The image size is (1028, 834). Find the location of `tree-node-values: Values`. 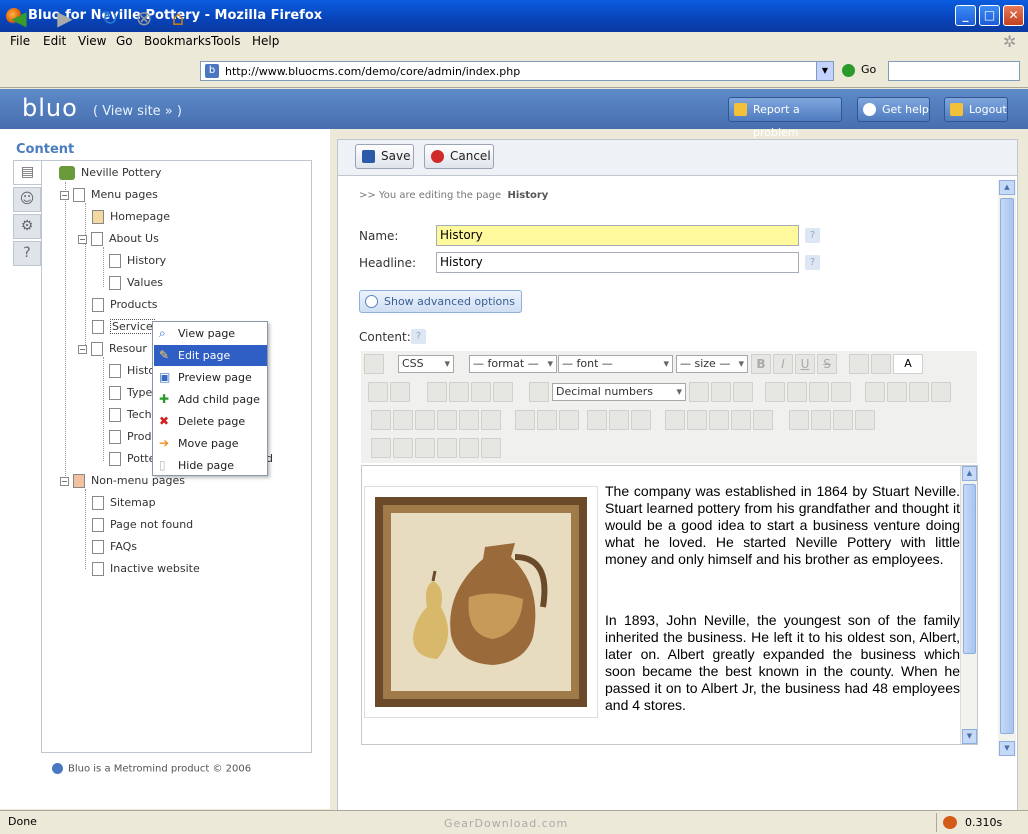

tree-node-values: Values is located at coordinates (136, 283).